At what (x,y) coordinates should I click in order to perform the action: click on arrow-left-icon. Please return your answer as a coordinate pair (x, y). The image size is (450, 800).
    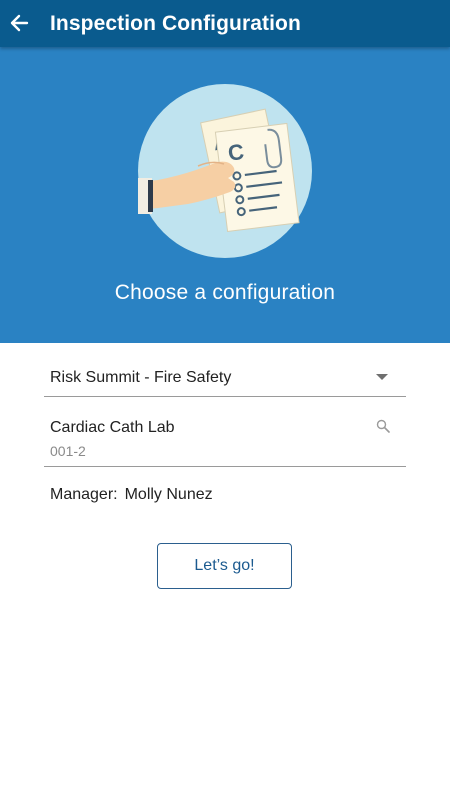
    Looking at the image, I should click on (19, 23).